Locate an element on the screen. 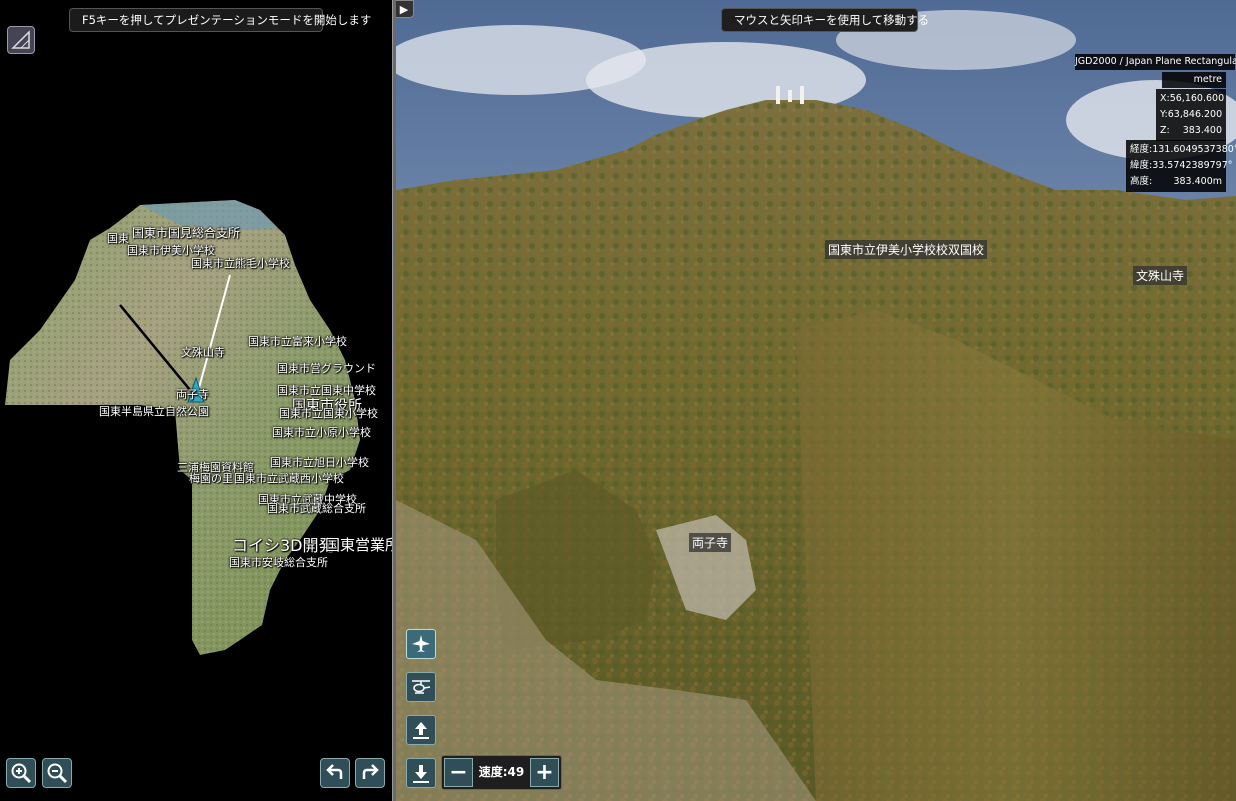 This screenshot has height=801, width=1236. airplane-mode-button is located at coordinates (421, 644).